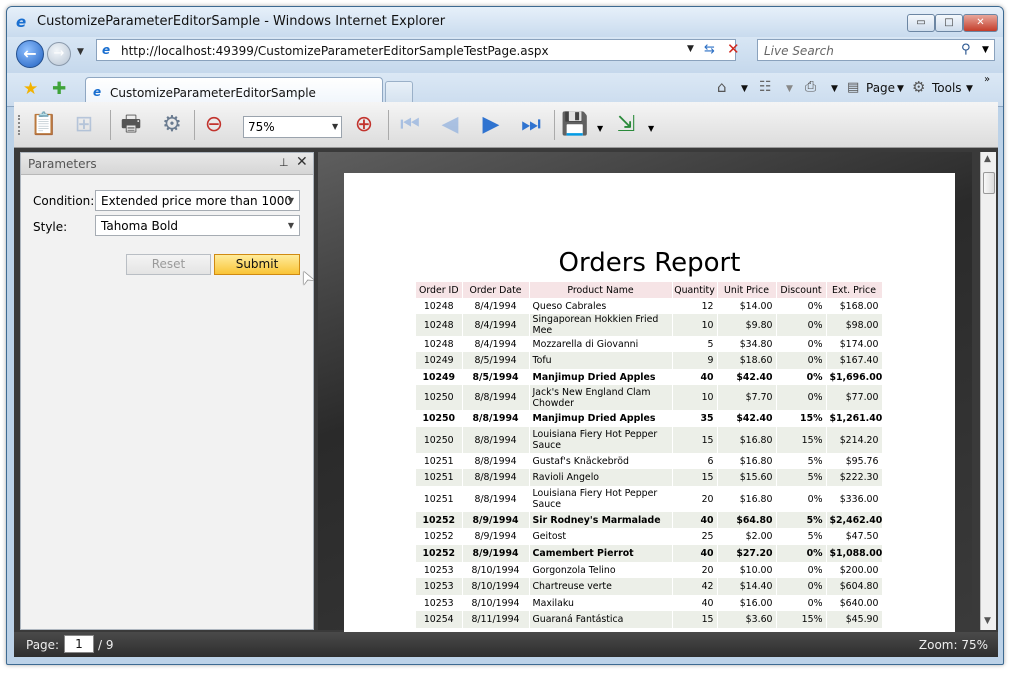 Image resolution: width=1013 pixels, height=674 pixels. What do you see at coordinates (651, 128) in the screenshot?
I see `export-dropdown-icon: ▼` at bounding box center [651, 128].